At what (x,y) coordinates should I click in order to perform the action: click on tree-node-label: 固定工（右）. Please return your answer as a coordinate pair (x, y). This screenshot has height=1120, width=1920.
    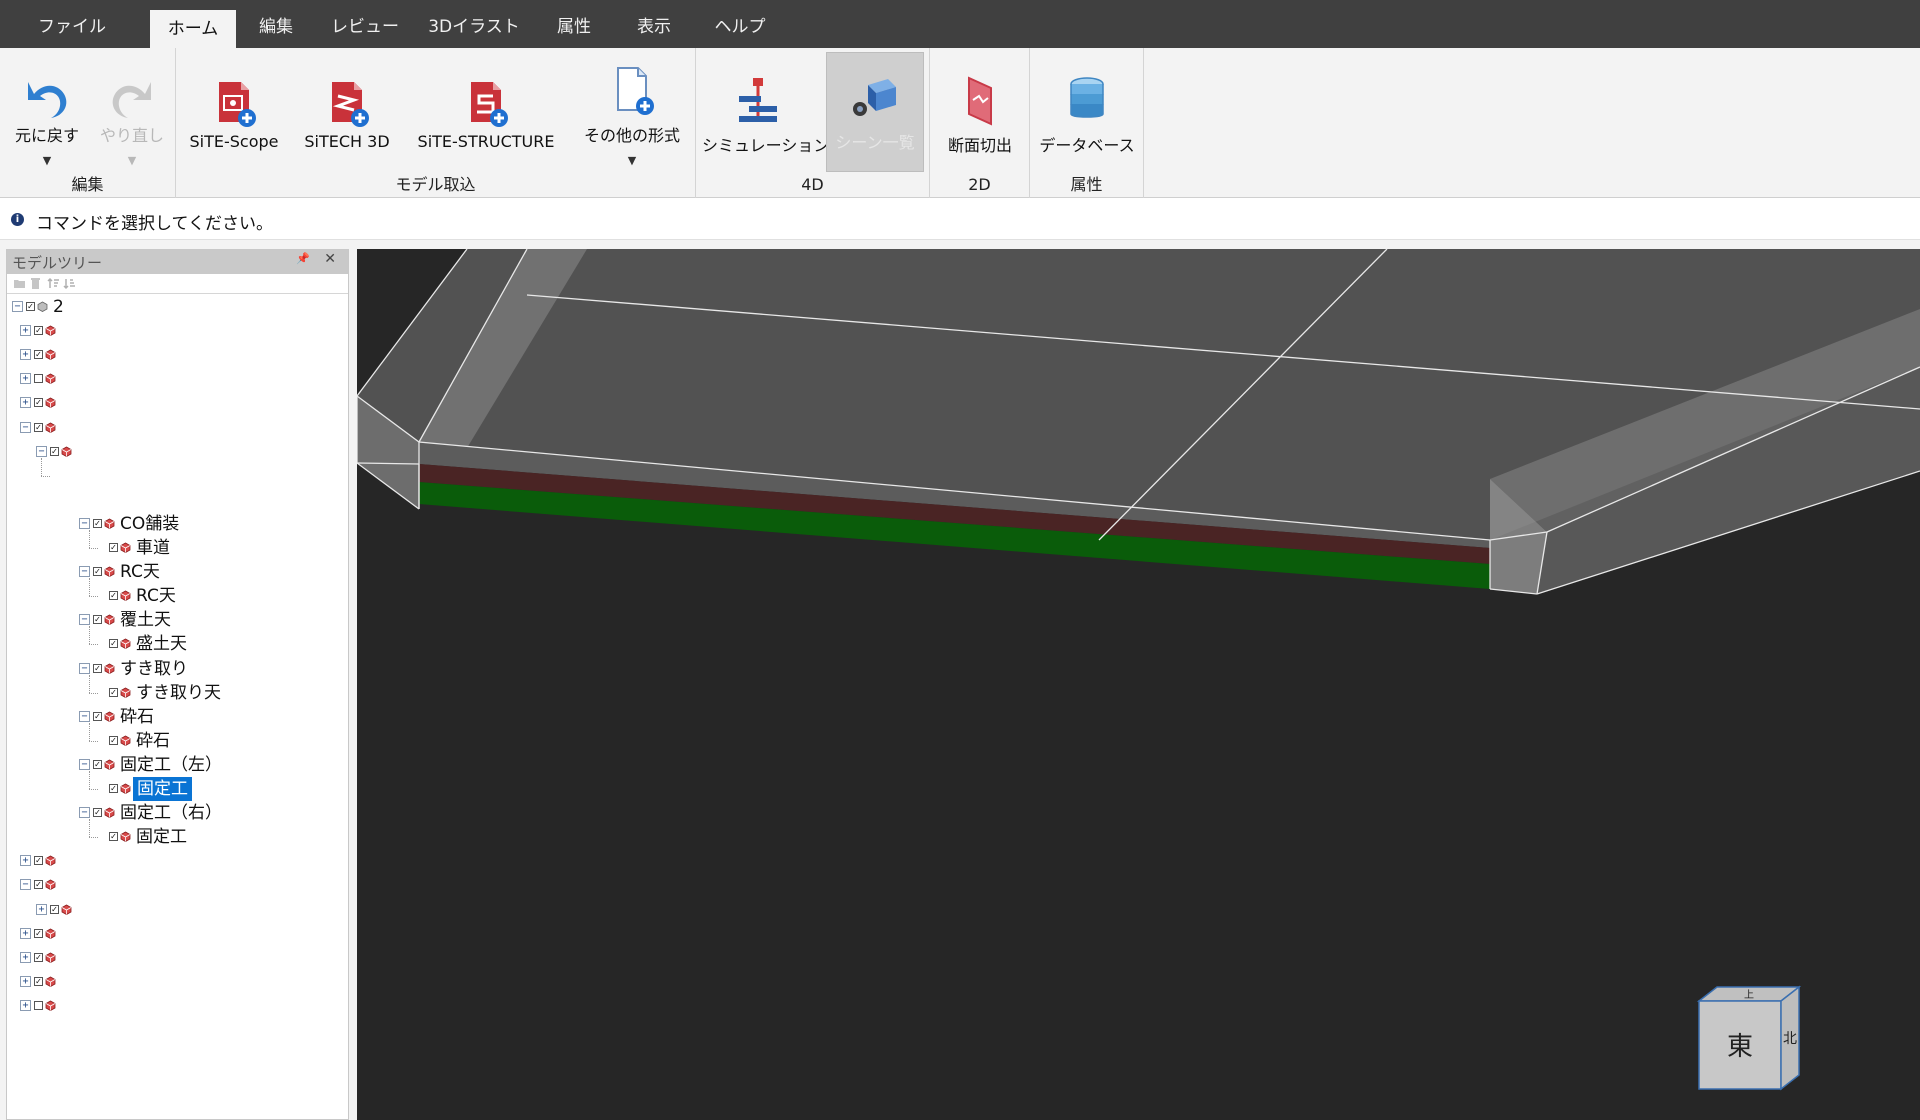
    Looking at the image, I should click on (171, 813).